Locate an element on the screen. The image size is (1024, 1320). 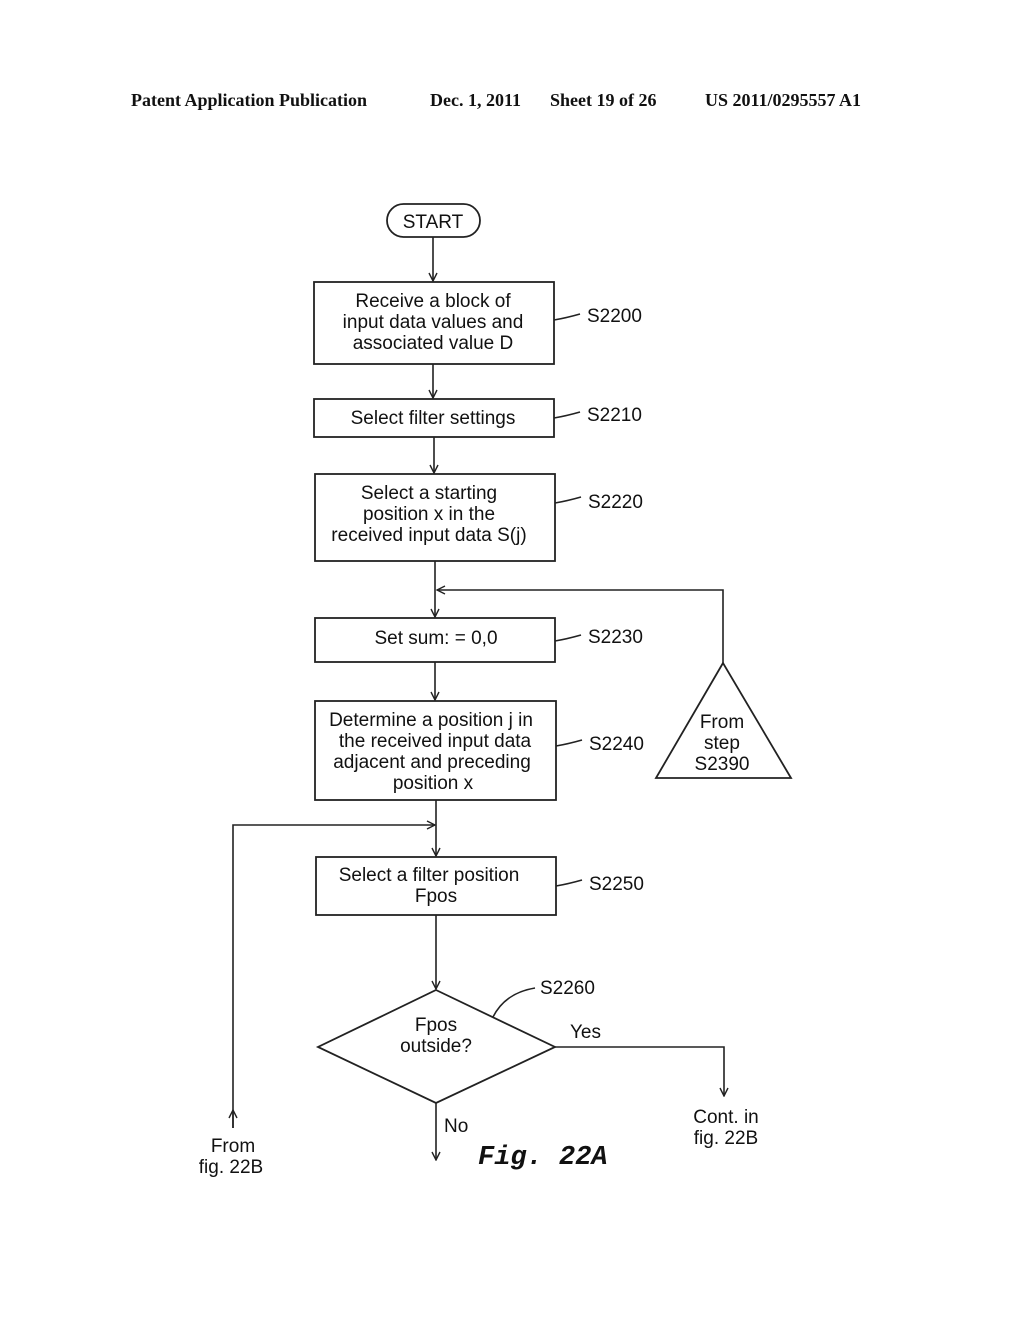
step-id: S2230 is located at coordinates (615, 637).